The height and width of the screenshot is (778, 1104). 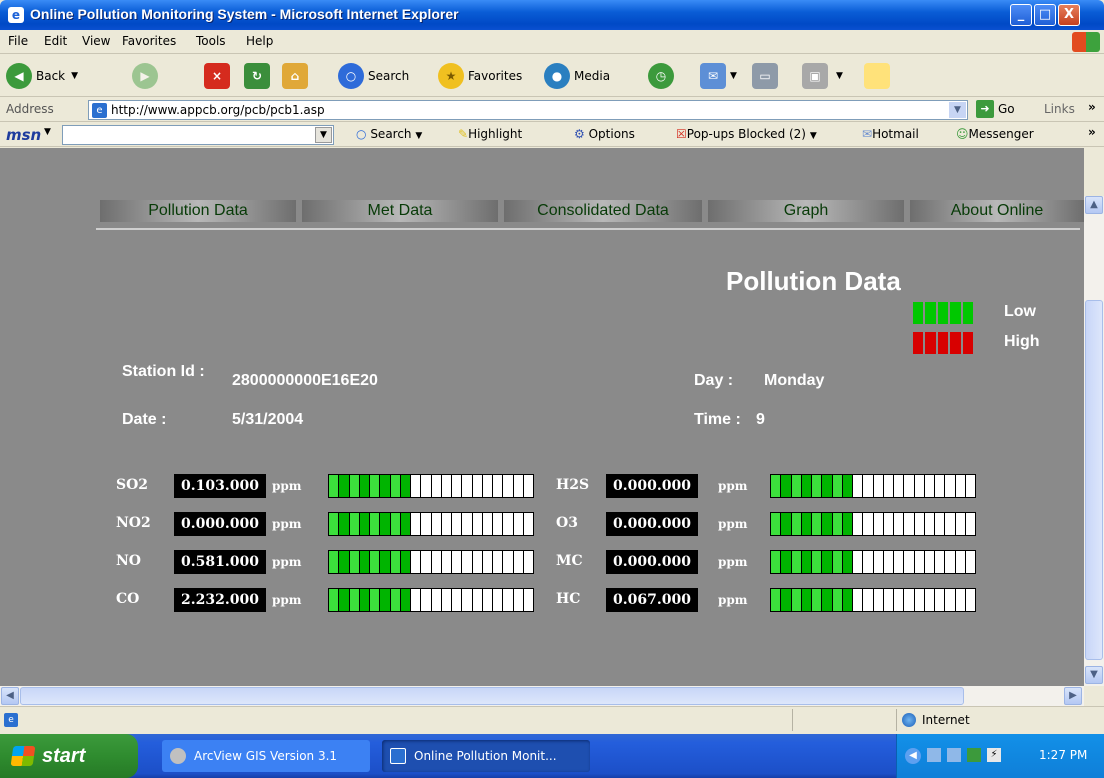 What do you see at coordinates (389, 134) in the screenshot?
I see `msn-search-button: ○ Search ▼` at bounding box center [389, 134].